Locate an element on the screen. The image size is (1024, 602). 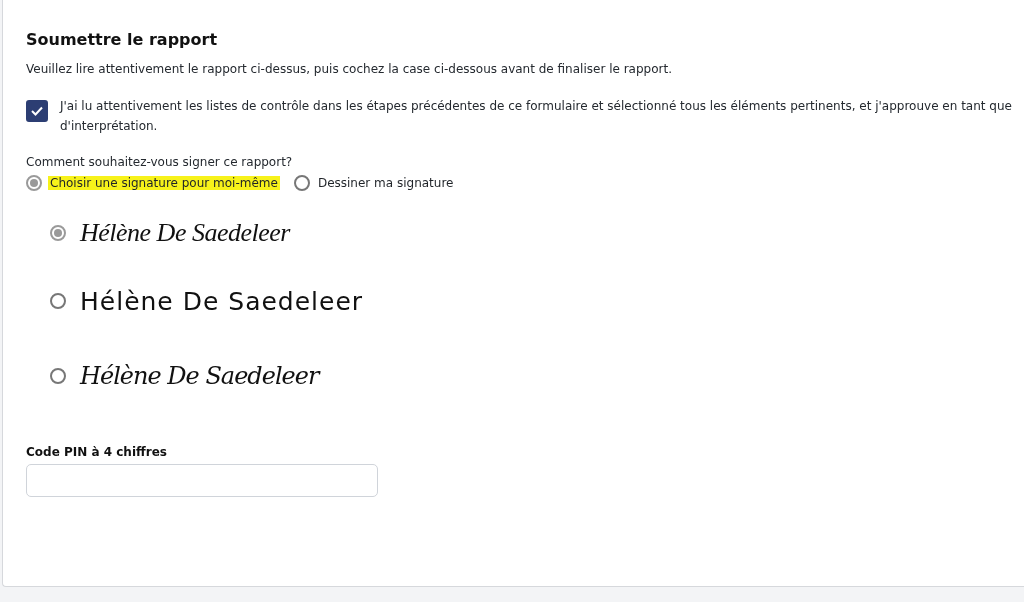
approval-checkbox is located at coordinates (37, 111).